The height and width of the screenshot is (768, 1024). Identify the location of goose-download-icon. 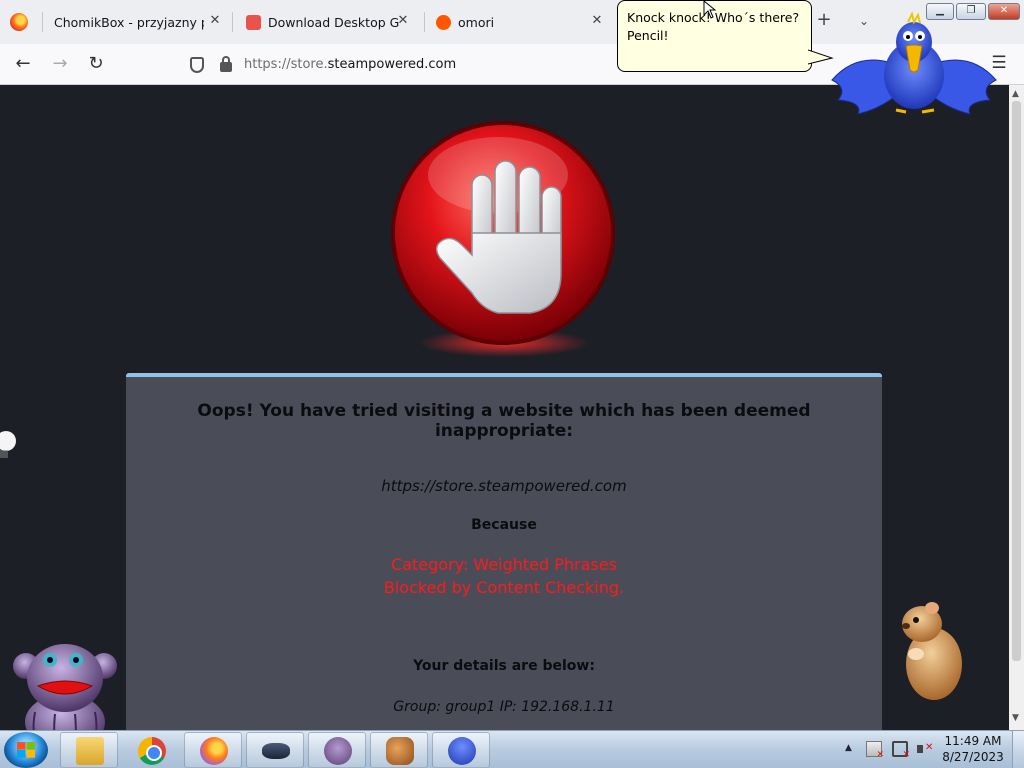
(253, 22).